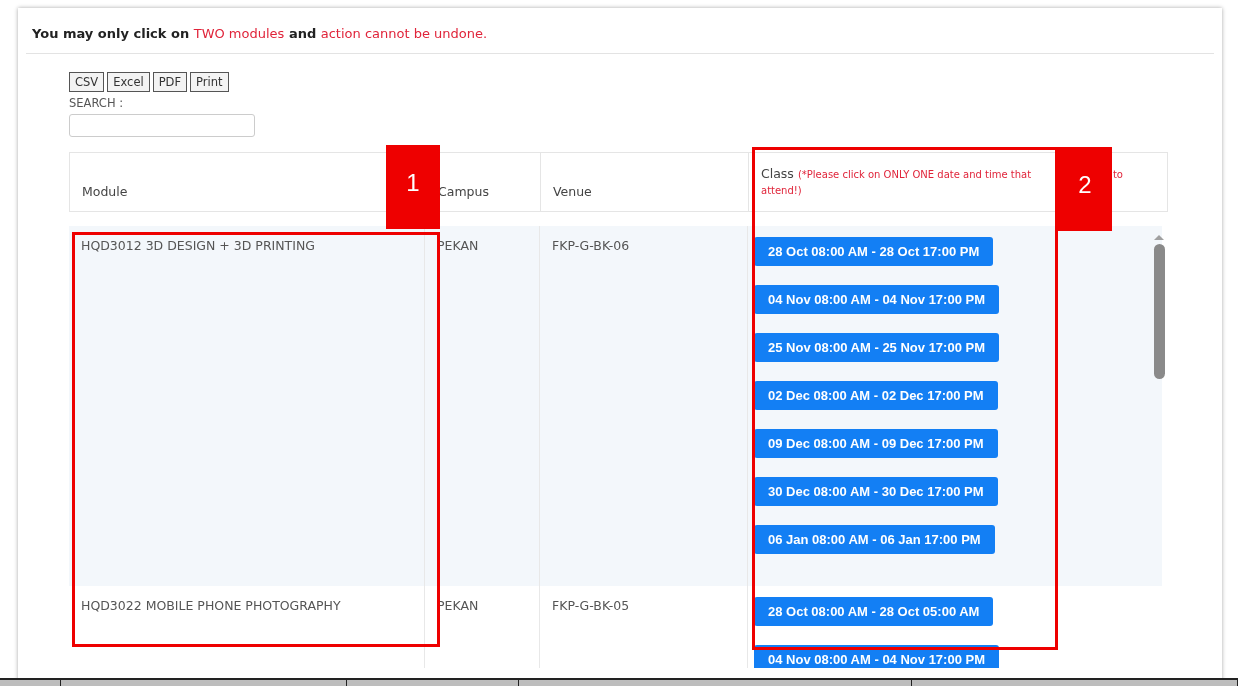  What do you see at coordinates (1159, 237) in the screenshot?
I see `scroll-up-icon` at bounding box center [1159, 237].